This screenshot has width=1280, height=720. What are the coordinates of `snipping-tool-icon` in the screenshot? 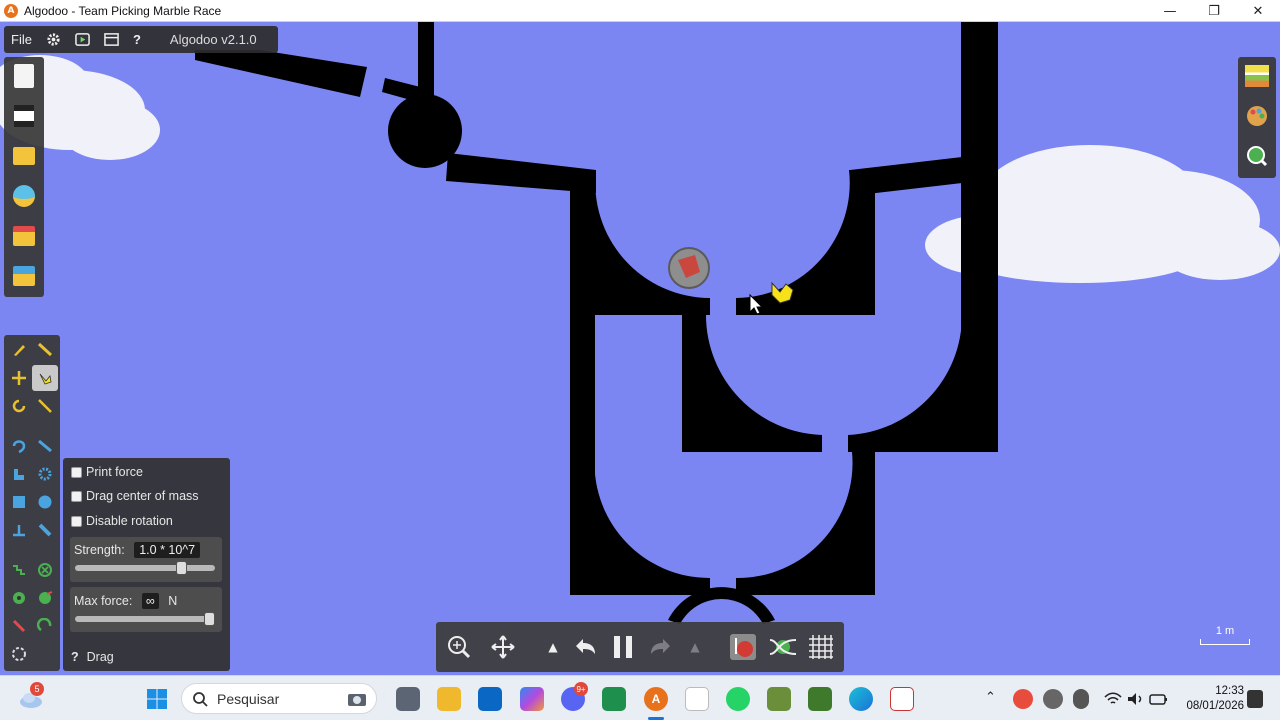 It's located at (902, 699).